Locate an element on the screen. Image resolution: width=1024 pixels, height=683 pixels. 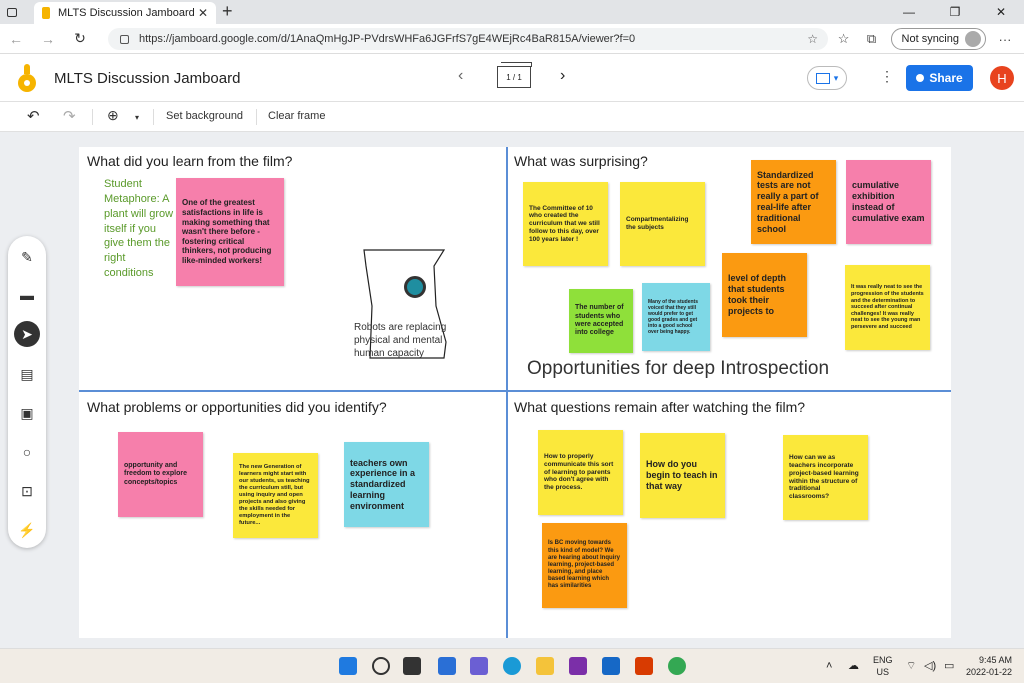
clock: 9:45 AM 2022-01-22 is located at coordinates (989, 666).